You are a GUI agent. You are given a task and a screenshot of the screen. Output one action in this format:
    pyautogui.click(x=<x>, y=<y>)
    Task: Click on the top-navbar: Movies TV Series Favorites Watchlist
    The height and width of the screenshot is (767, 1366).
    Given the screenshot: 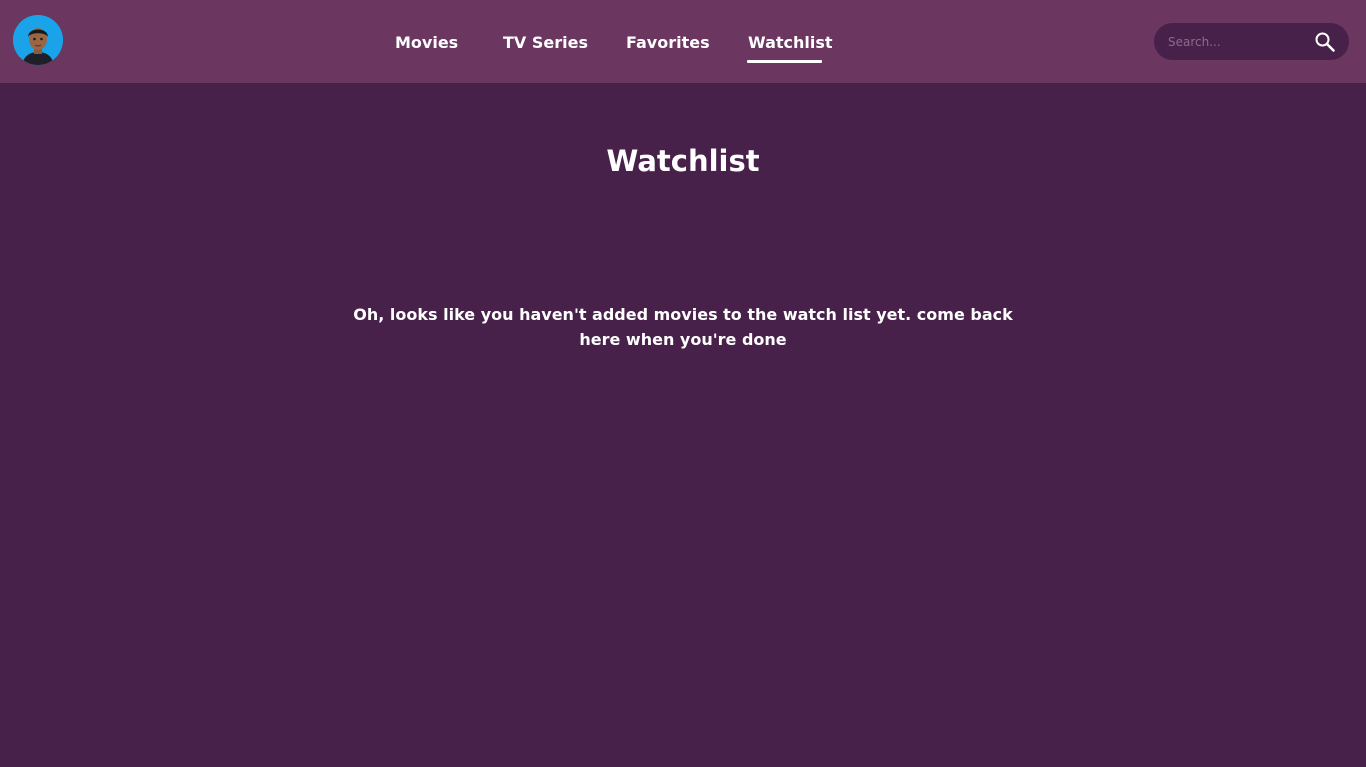 What is the action you would take?
    pyautogui.click(x=683, y=41)
    